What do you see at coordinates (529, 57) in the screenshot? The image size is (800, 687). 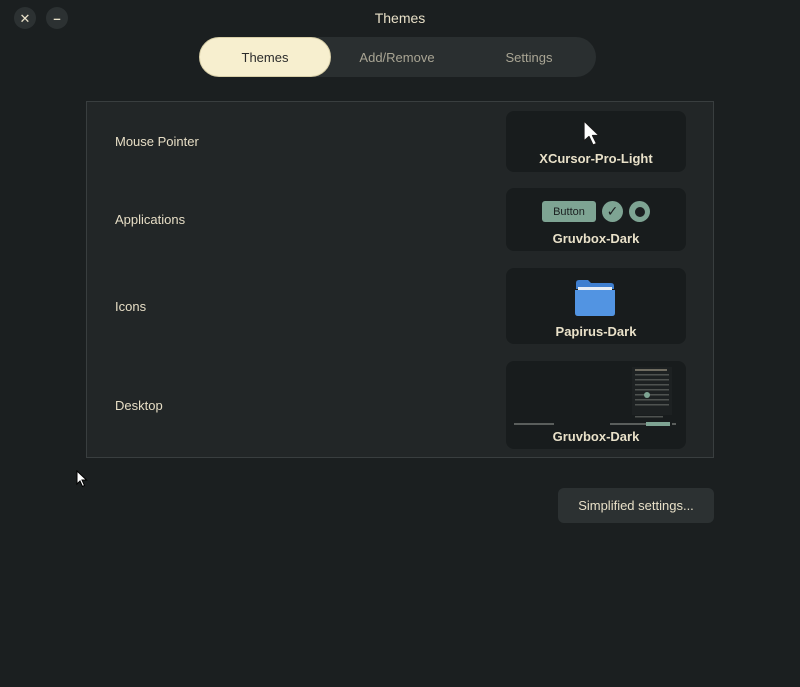 I see `tab-settings: Settings` at bounding box center [529, 57].